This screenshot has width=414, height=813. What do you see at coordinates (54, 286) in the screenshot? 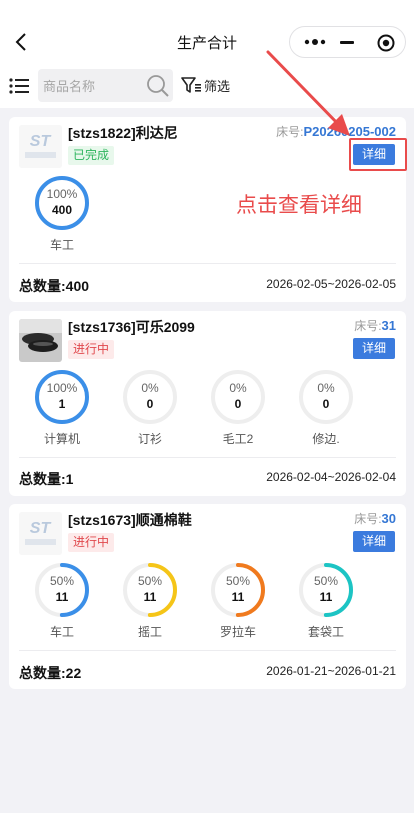
I see `total-quantity: 总数量:400` at bounding box center [54, 286].